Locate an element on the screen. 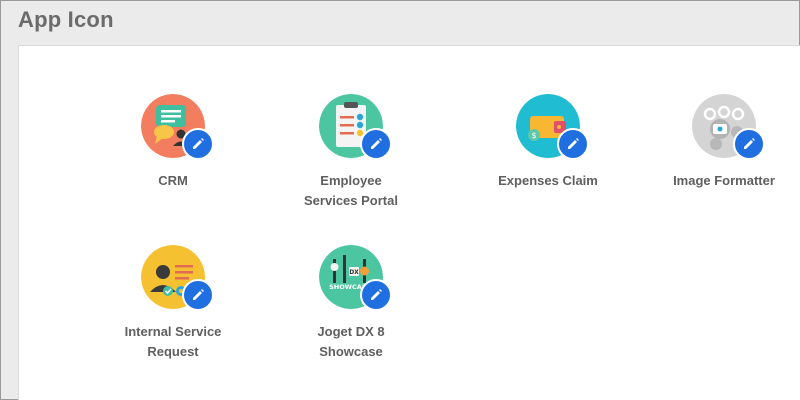 The height and width of the screenshot is (400, 800). app-label-employee-services-portal: Employee Services Portal is located at coordinates (351, 190).